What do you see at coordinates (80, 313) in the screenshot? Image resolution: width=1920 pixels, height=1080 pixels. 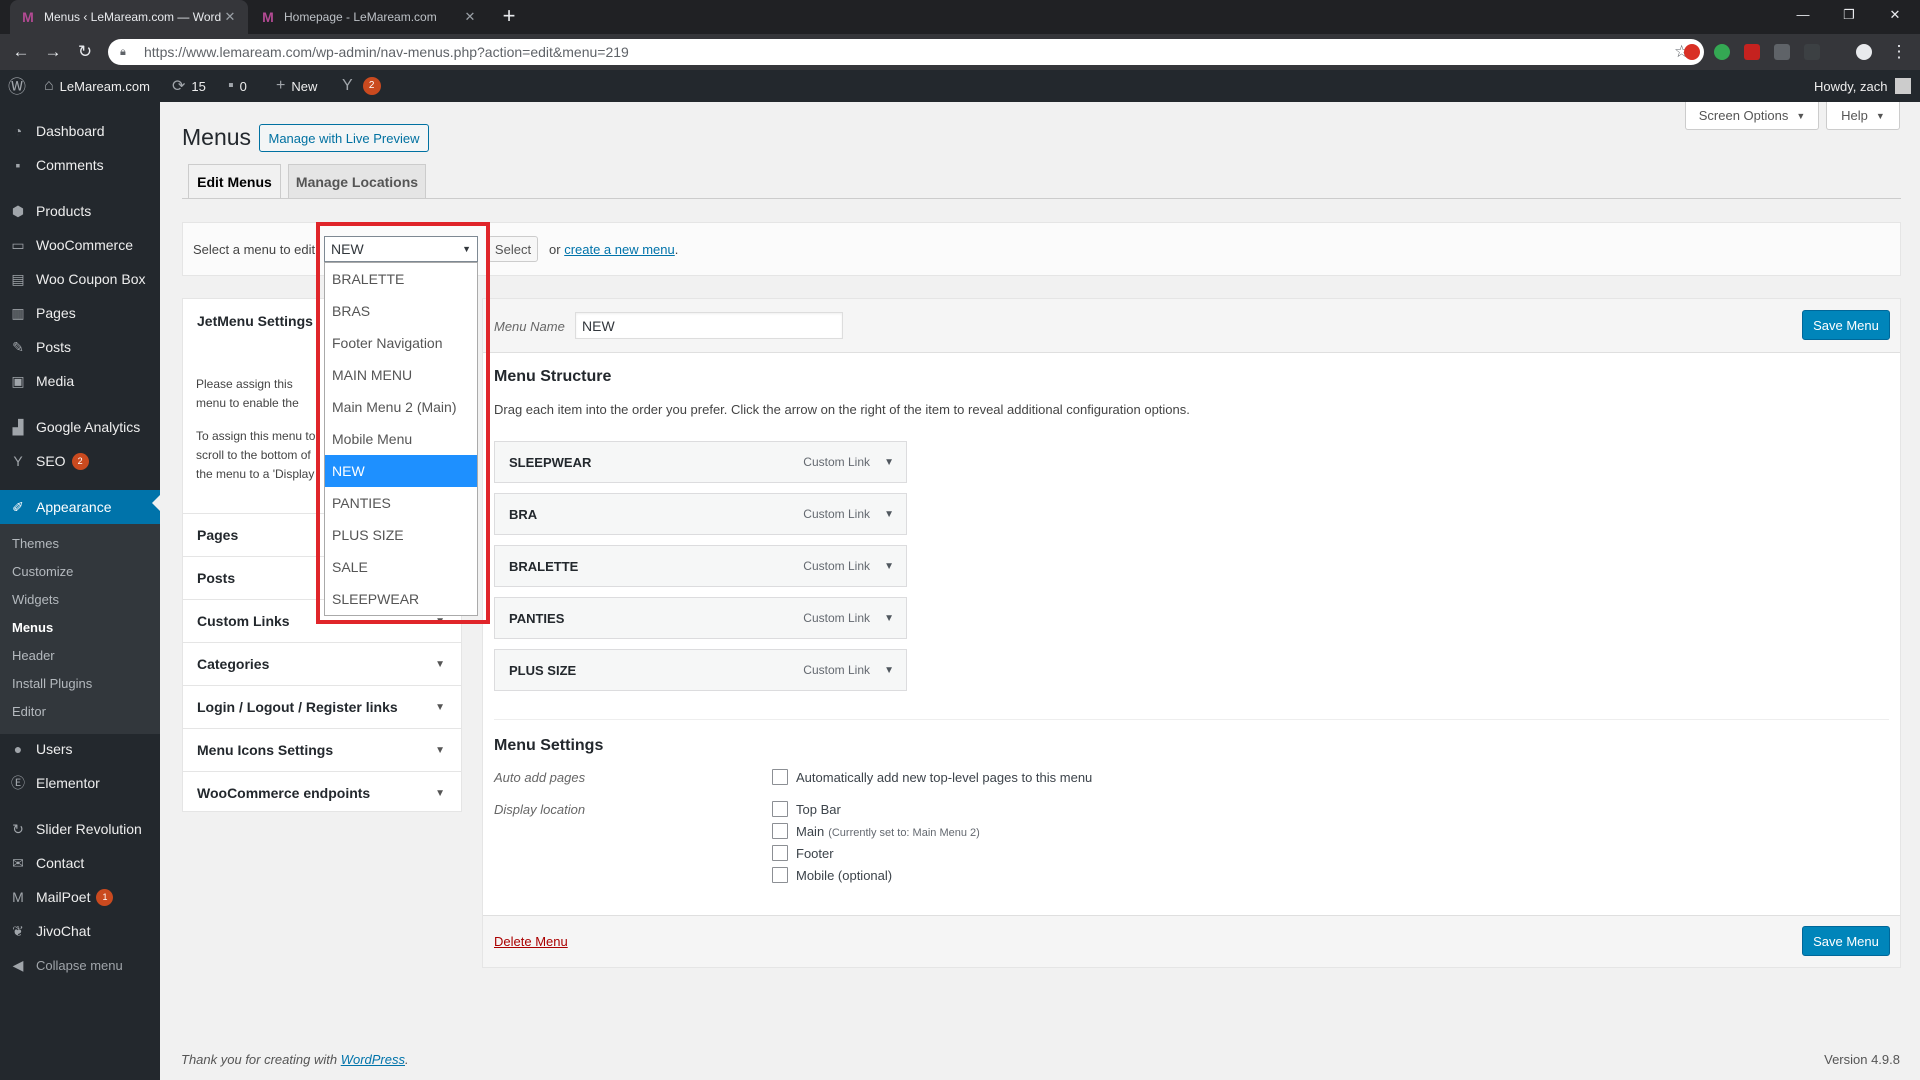 I see `sidebar-item-pages: ▥ Pages` at bounding box center [80, 313].